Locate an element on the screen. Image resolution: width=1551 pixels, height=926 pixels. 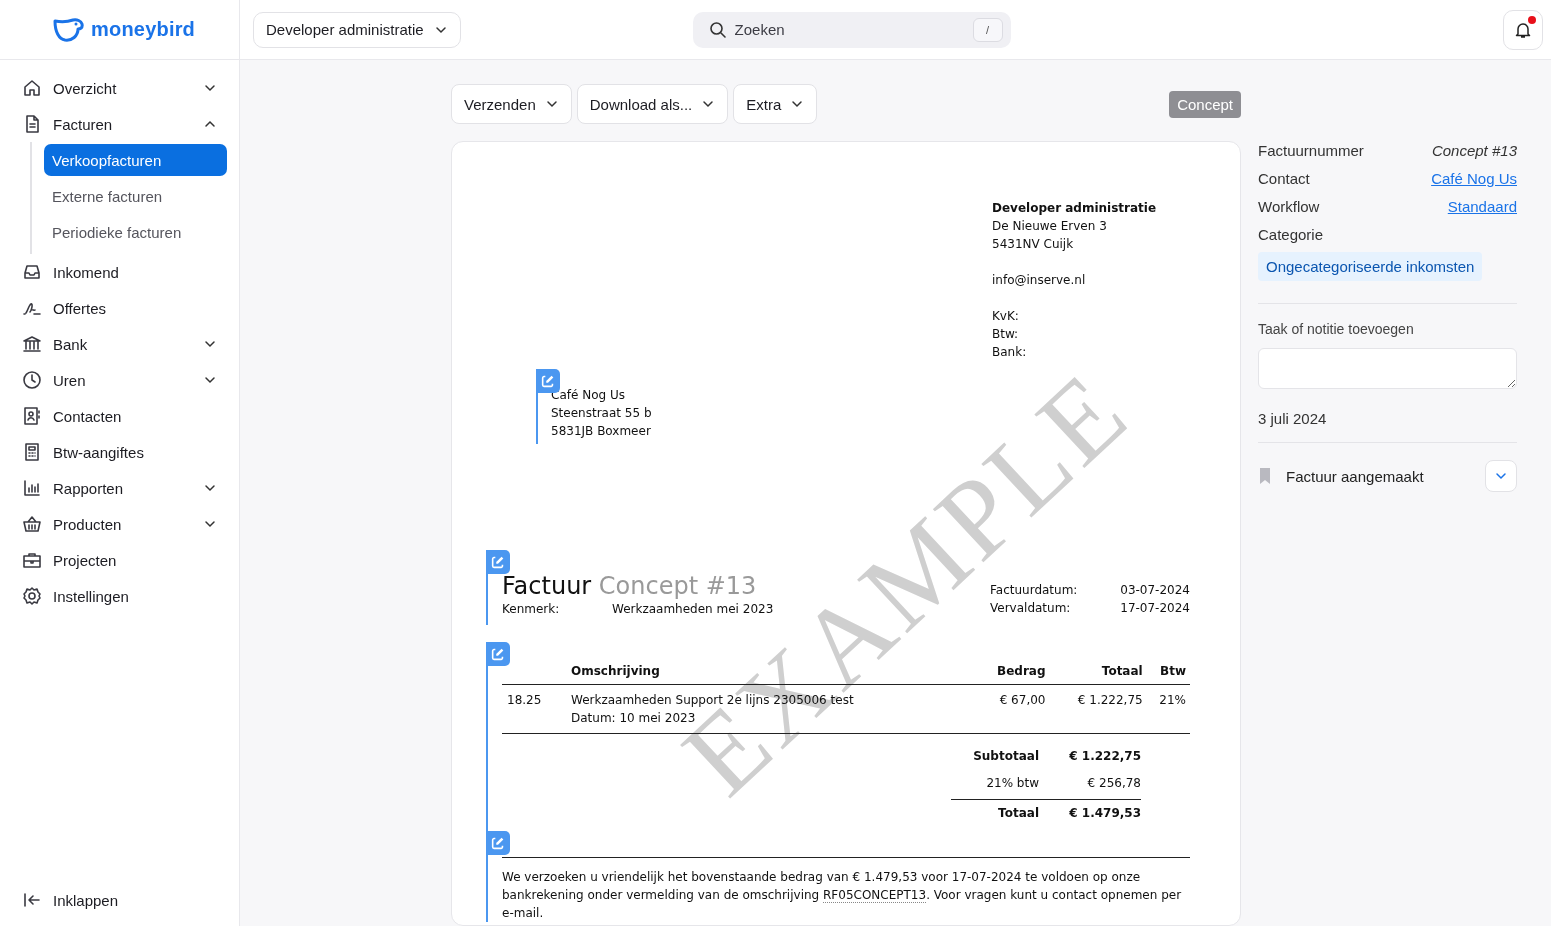
sender-address-line: De Nieuwe Erven 3 is located at coordinates (1050, 226).